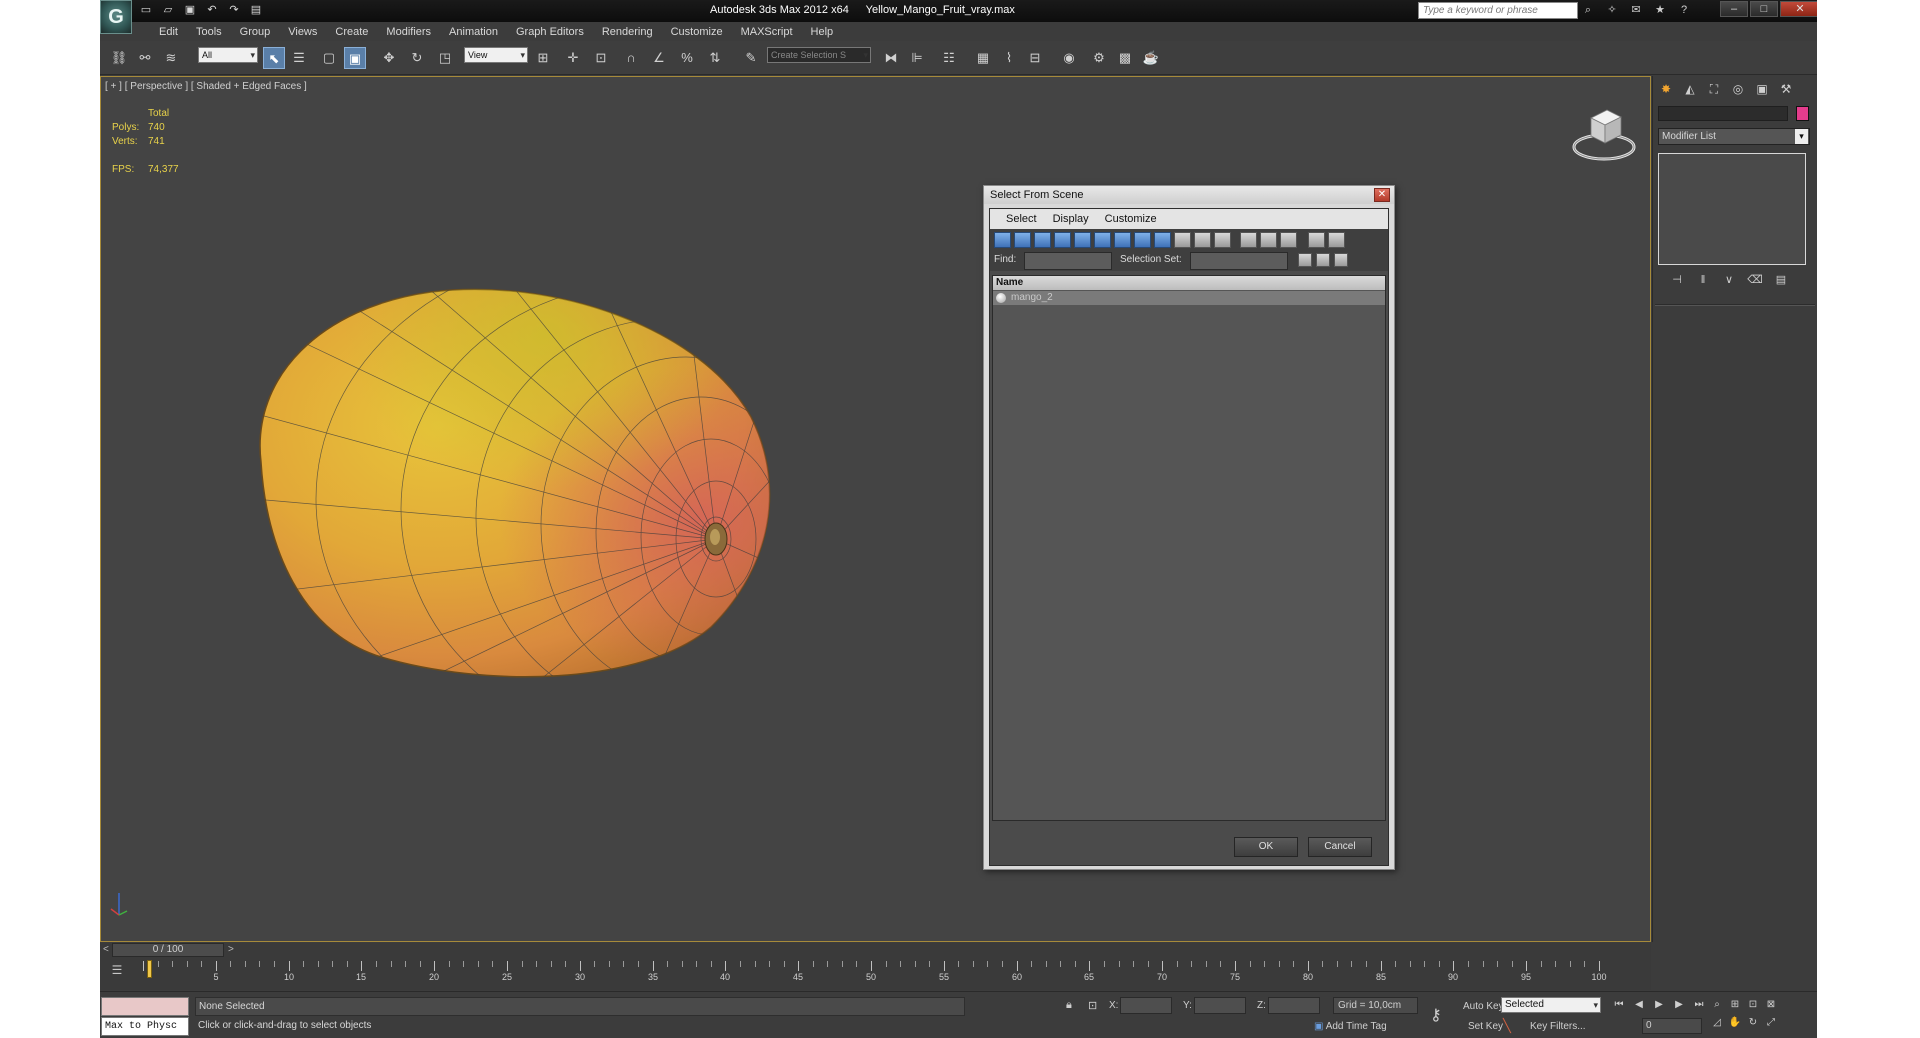  I want to click on maximize-button: □, so click(1764, 9).